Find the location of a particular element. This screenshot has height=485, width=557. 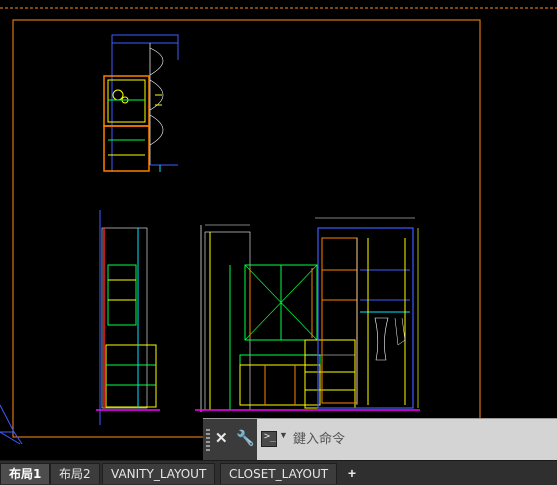

tab-closet-layout: CLOSET_LAYOUT is located at coordinates (279, 473).